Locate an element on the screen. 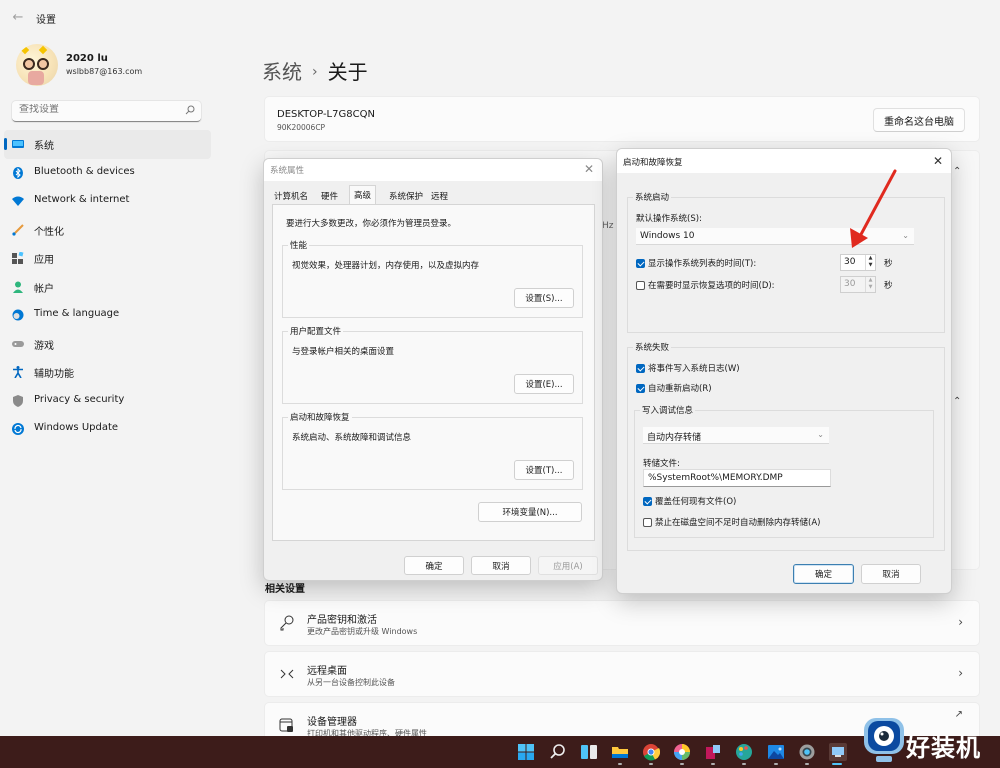 Image resolution: width=1000 pixels, height=768 pixels. group-legend: 系统失败 is located at coordinates (652, 347).